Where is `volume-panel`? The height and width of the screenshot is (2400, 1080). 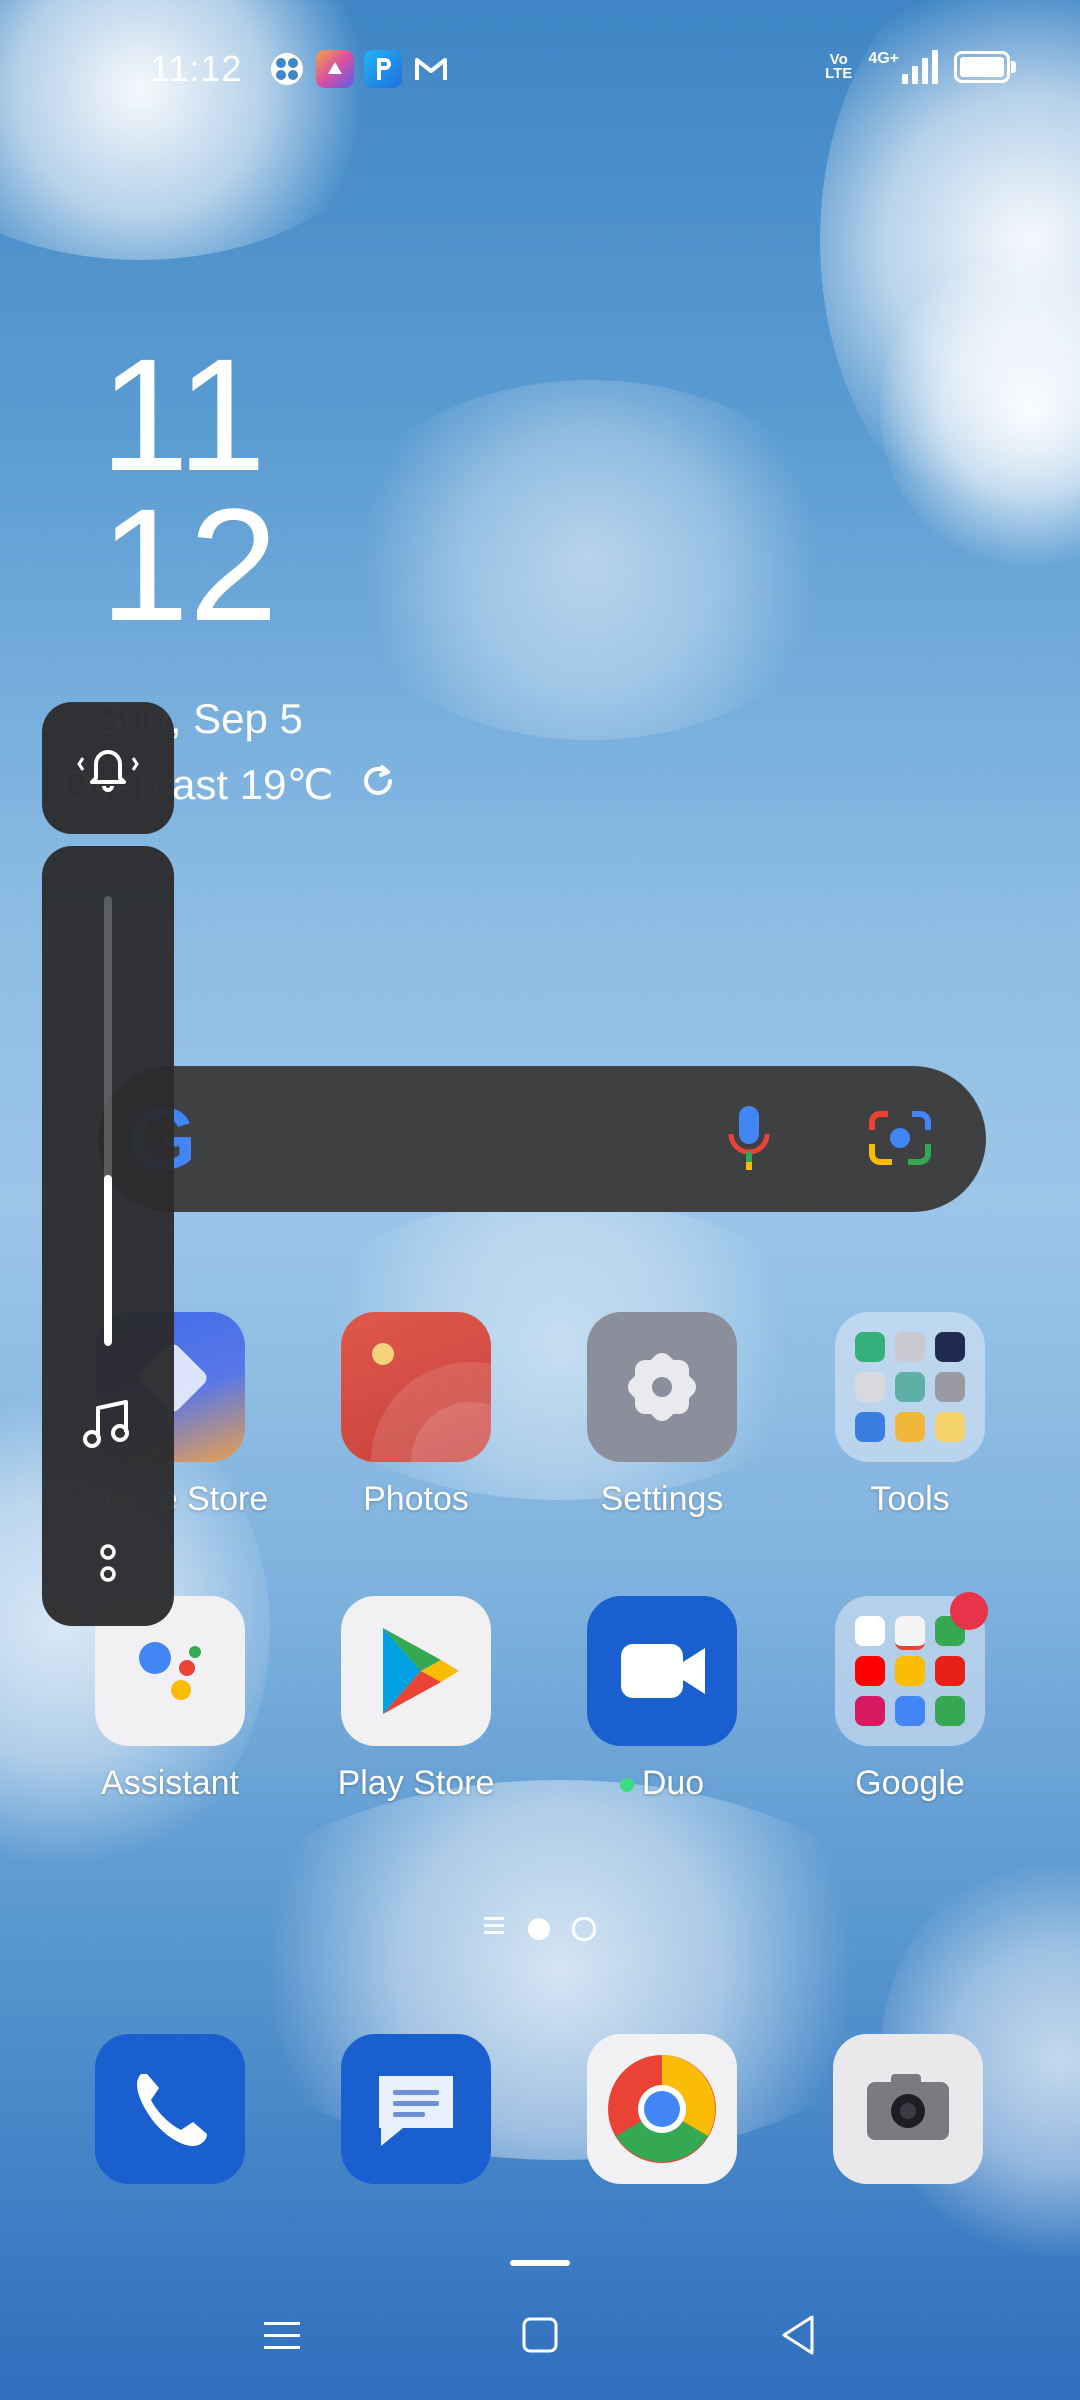 volume-panel is located at coordinates (108, 1236).